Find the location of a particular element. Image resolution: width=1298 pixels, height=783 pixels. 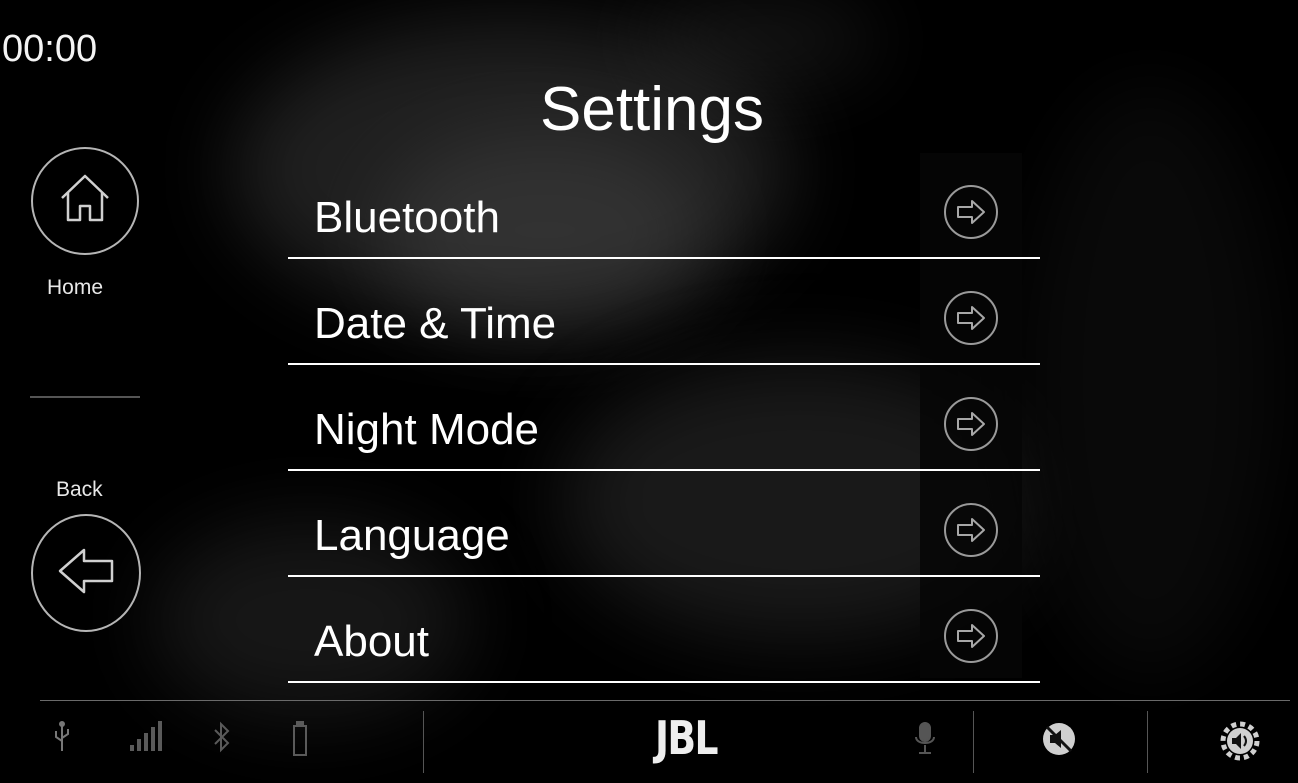

battery-icon is located at coordinates (300, 739).